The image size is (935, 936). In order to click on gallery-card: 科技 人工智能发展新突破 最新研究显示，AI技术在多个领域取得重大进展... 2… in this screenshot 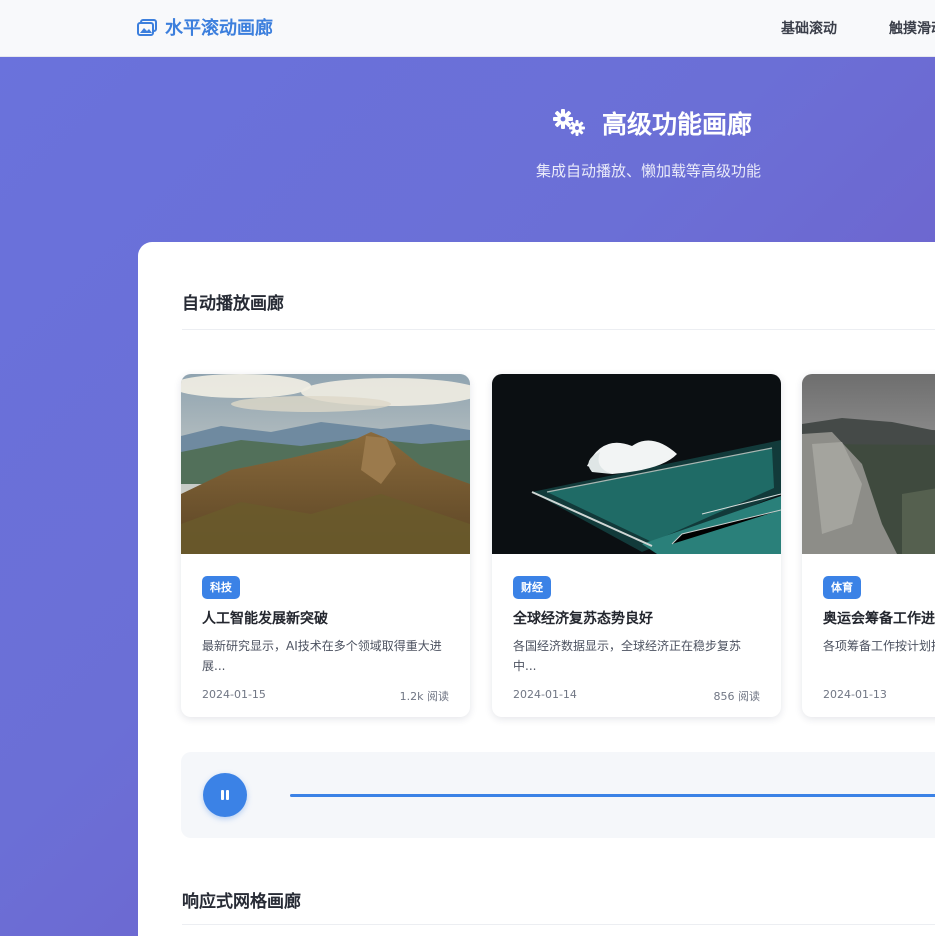, I will do `click(325, 545)`.